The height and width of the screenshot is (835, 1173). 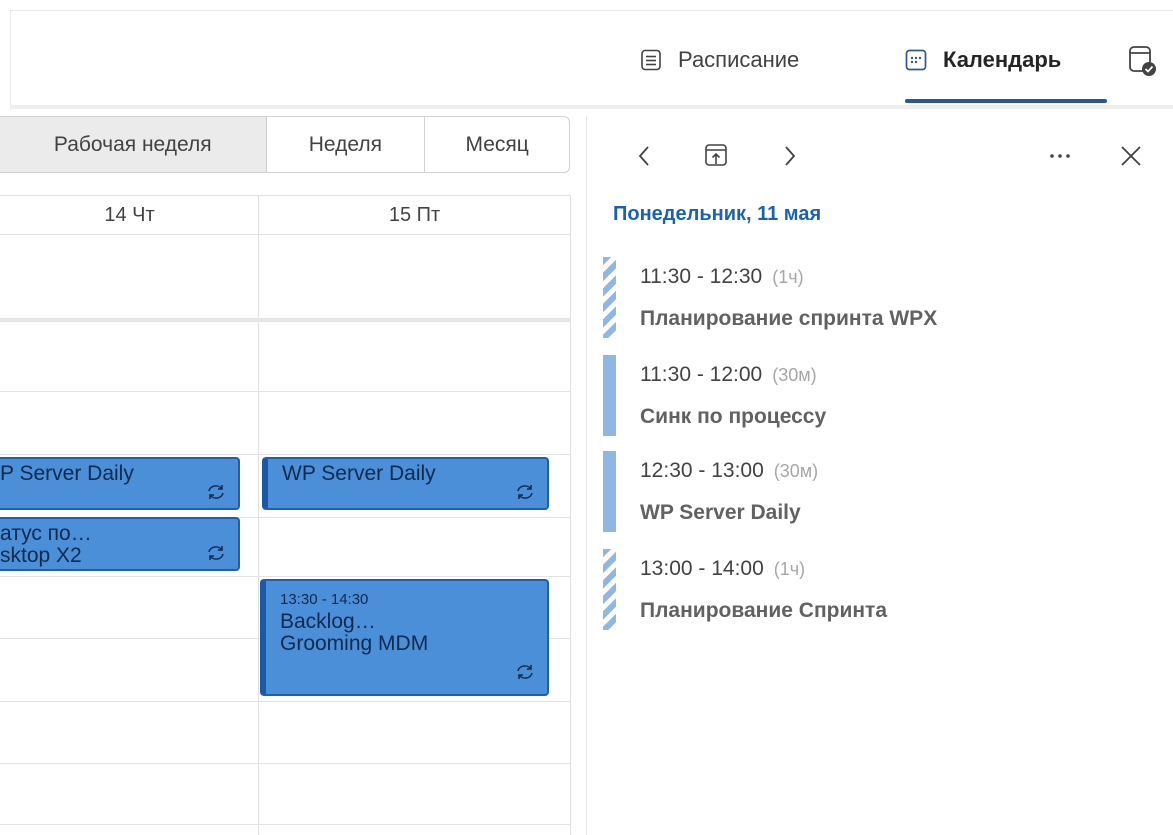 What do you see at coordinates (354, 632) in the screenshot?
I see `event-title: Backlog… Grooming MDM` at bounding box center [354, 632].